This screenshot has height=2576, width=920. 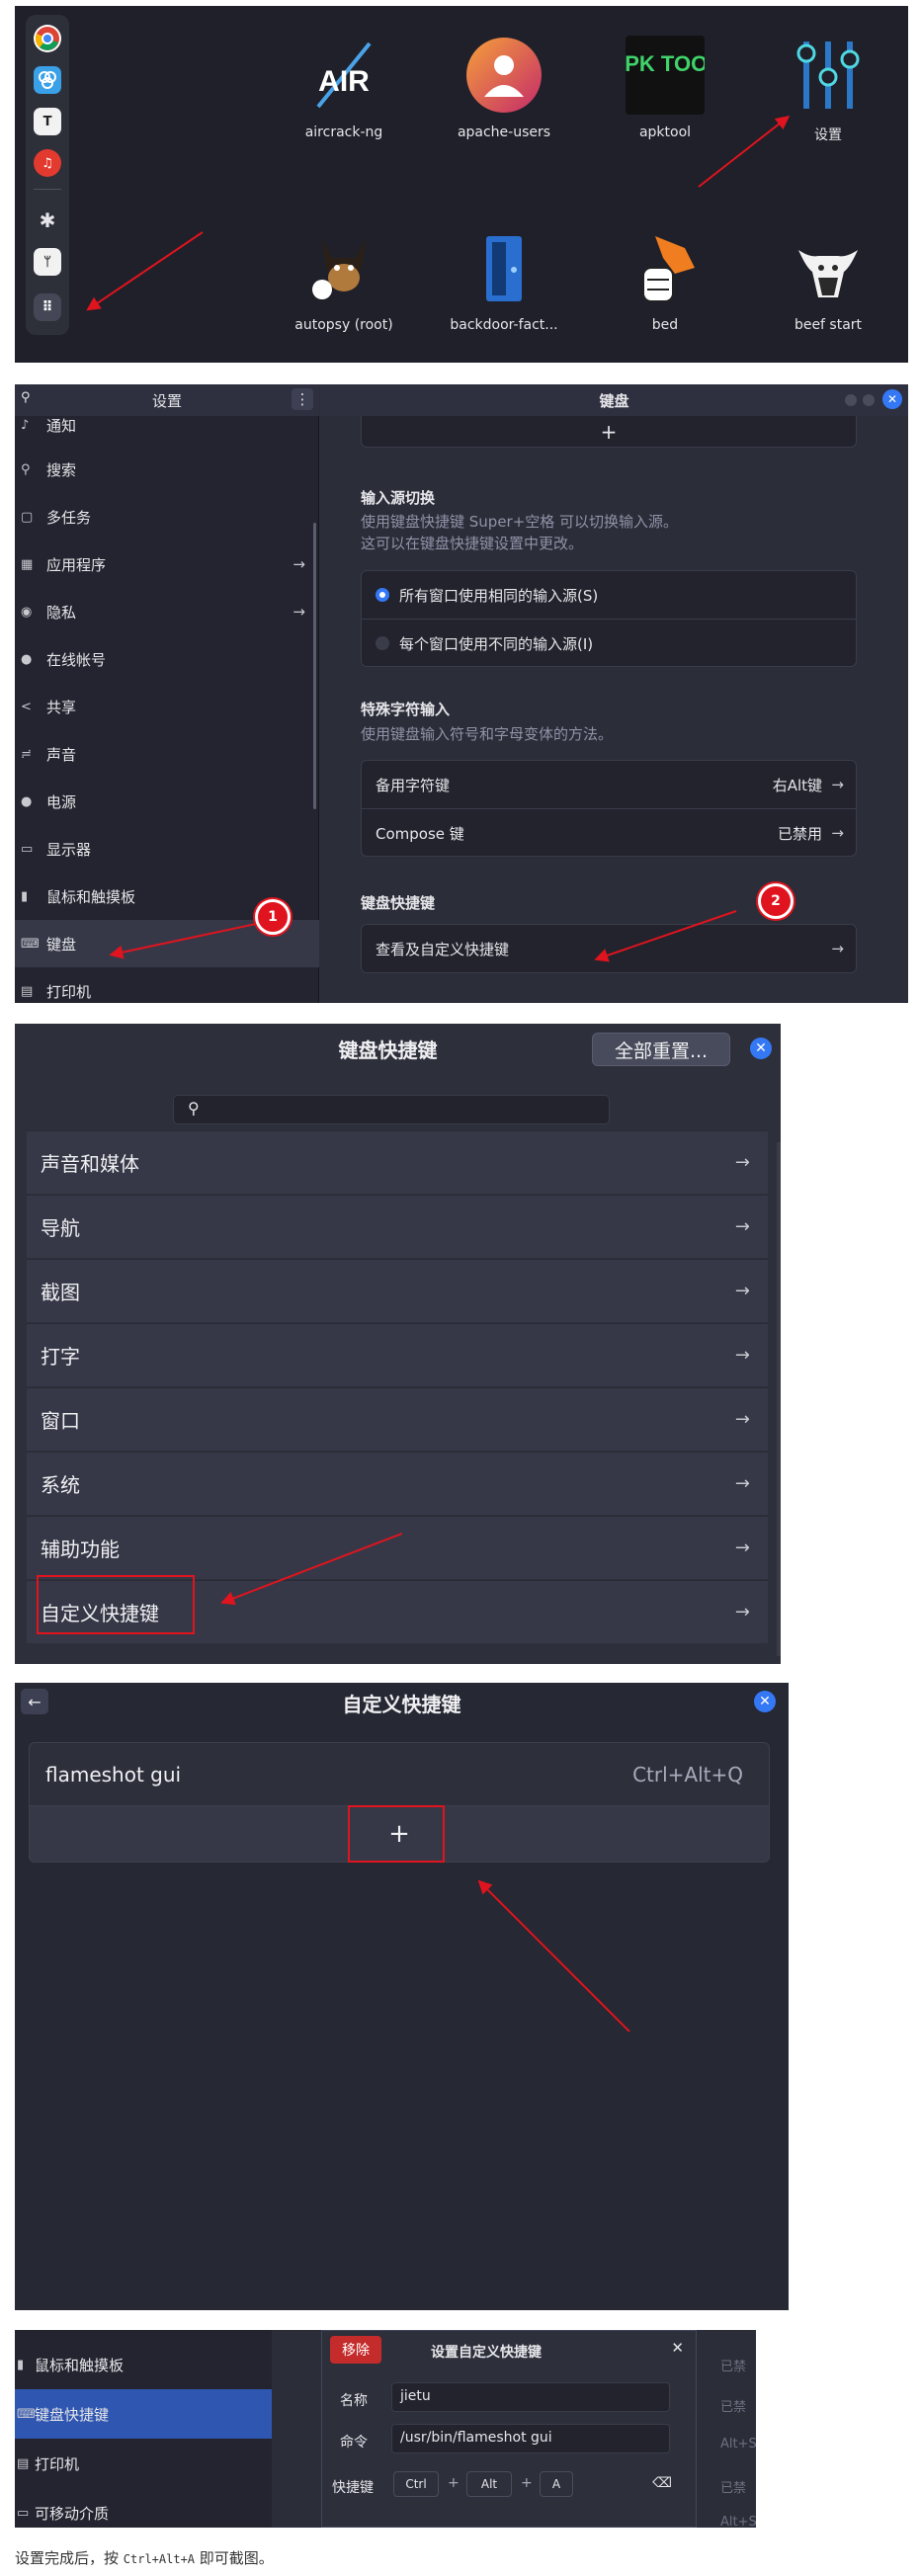 I want to click on command-input: /usr/bin/flameshot gui, so click(x=530, y=2438).